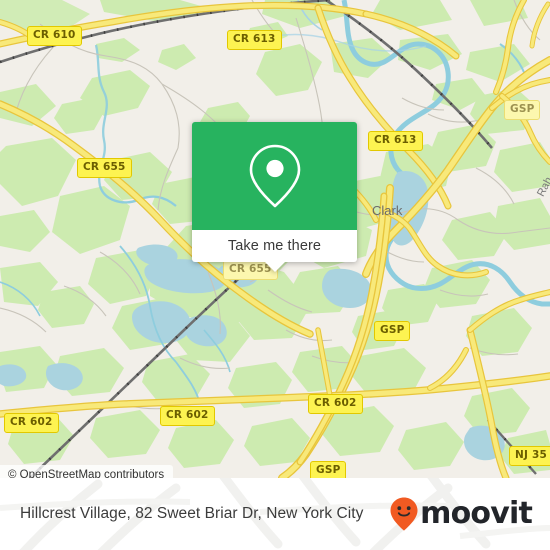 The image size is (550, 550). I want to click on moovit-wordmark: moovit, so click(476, 513).